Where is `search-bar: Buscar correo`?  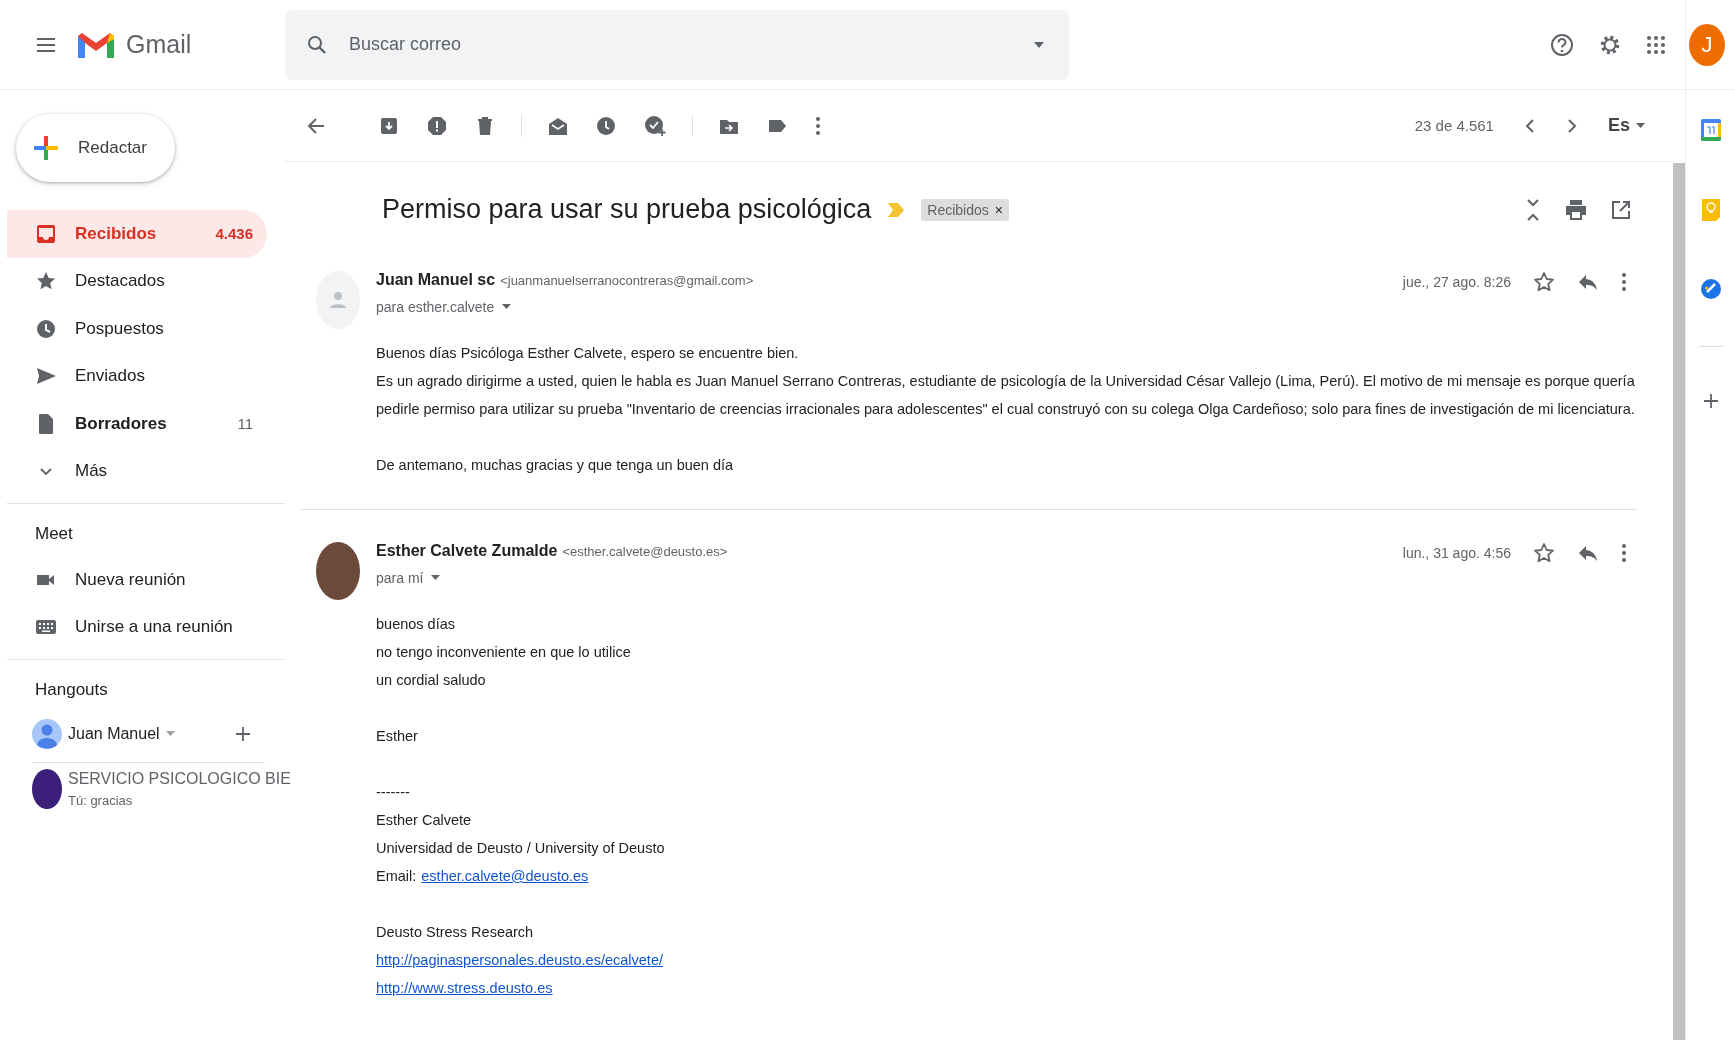
search-bar: Buscar correo is located at coordinates (677, 44).